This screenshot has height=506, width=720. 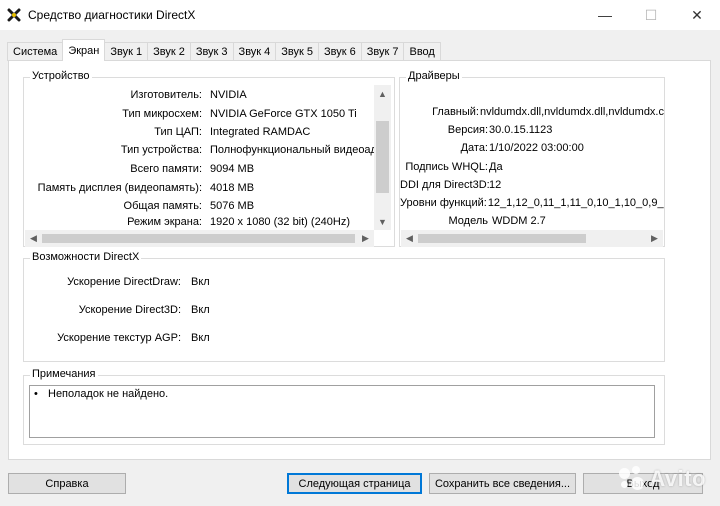 What do you see at coordinates (467, 130) in the screenshot?
I see `driver-label: Версия:` at bounding box center [467, 130].